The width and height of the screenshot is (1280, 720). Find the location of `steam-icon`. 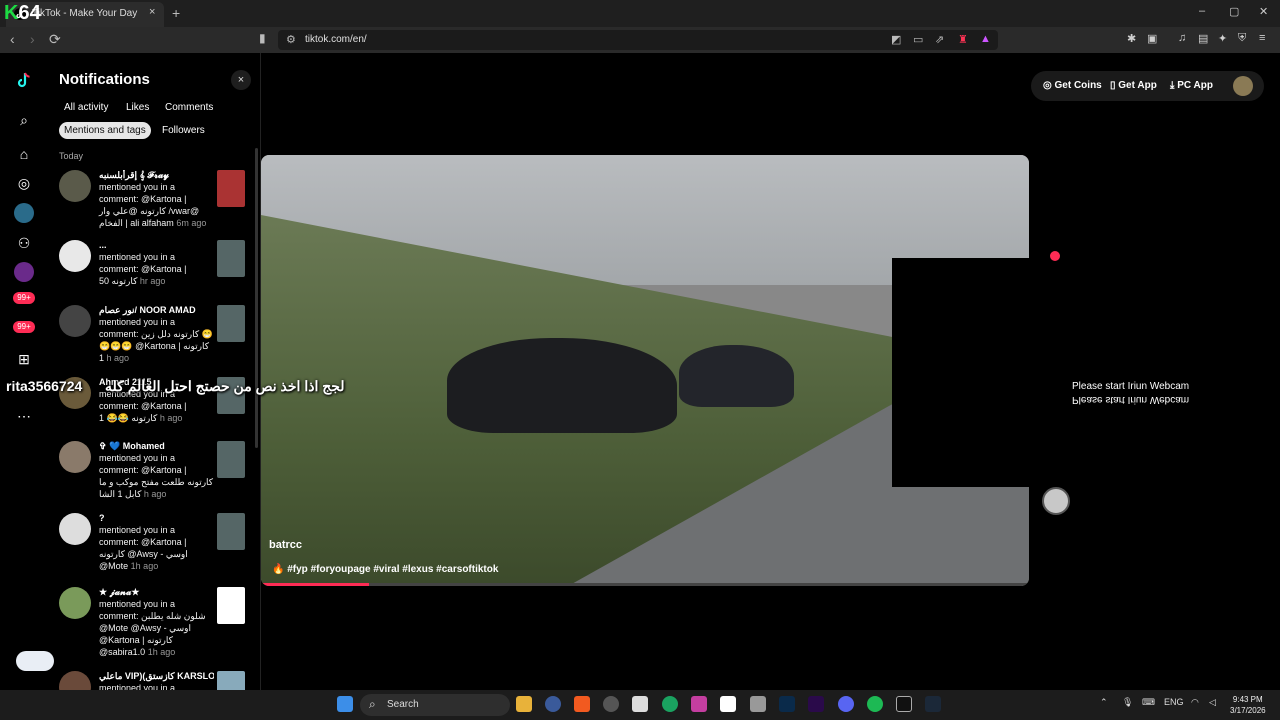

steam-icon is located at coordinates (933, 704).